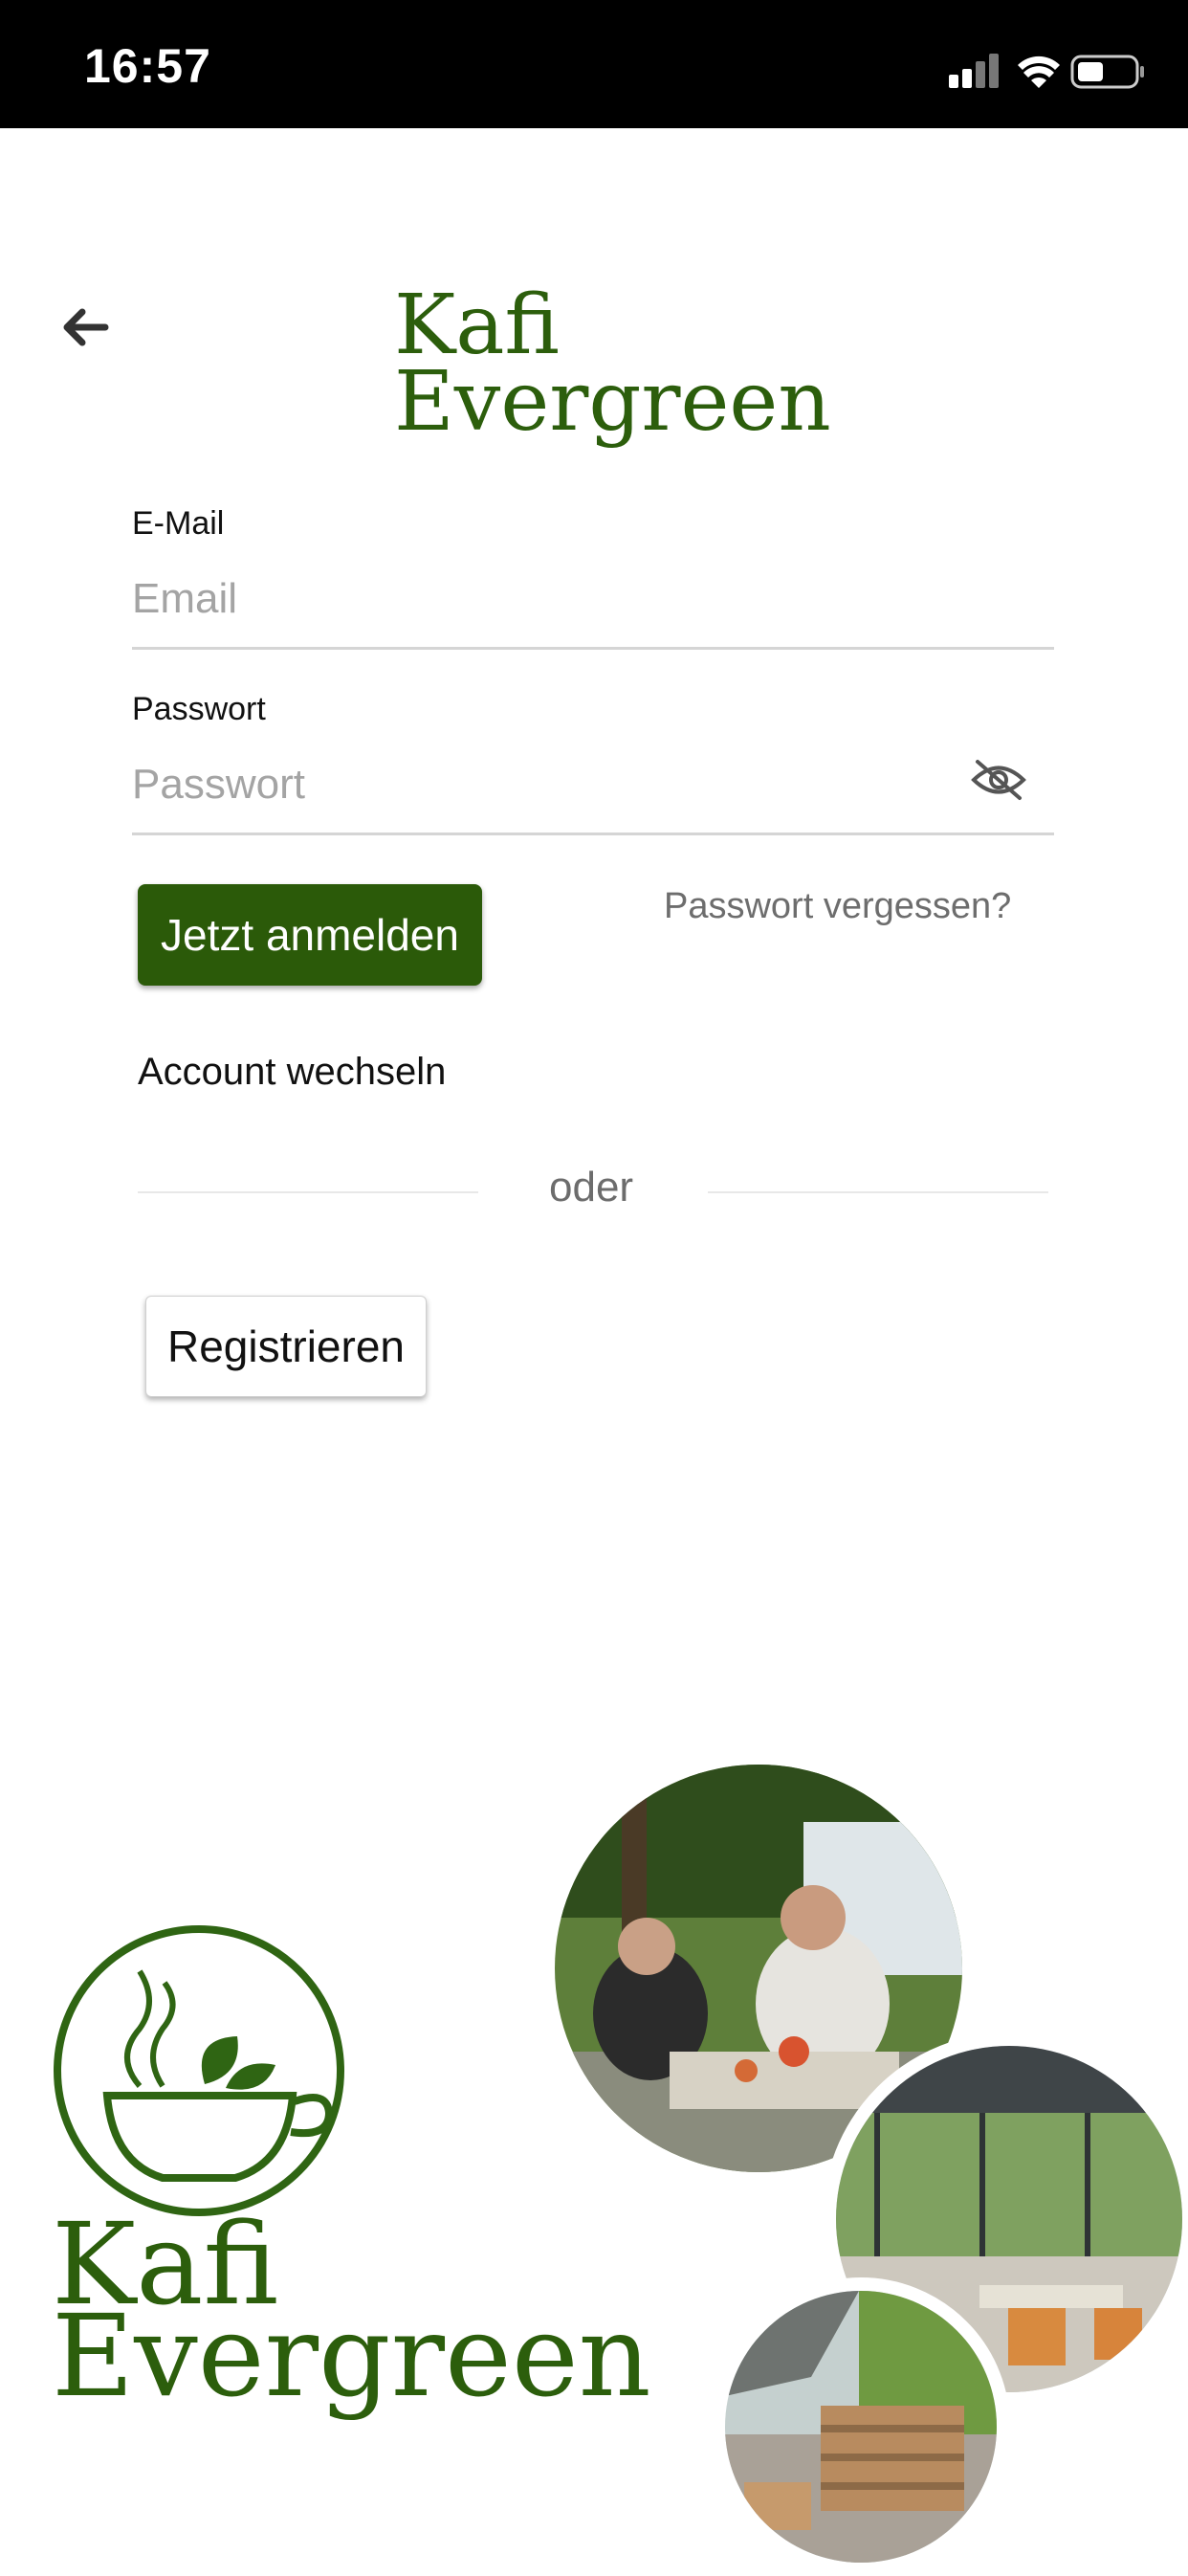 Image resolution: width=1188 pixels, height=2576 pixels. Describe the element at coordinates (878, 1192) in the screenshot. I see `divider-right` at that location.